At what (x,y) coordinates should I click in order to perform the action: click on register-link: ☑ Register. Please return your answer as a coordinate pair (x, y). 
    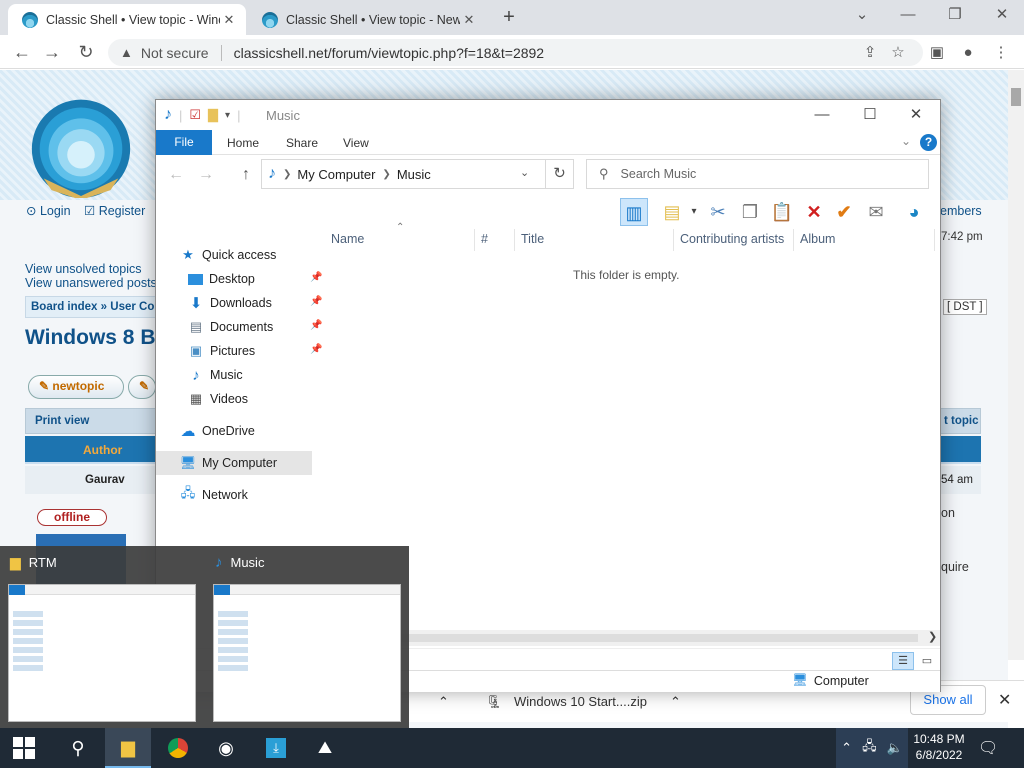
    Looking at the image, I should click on (114, 210).